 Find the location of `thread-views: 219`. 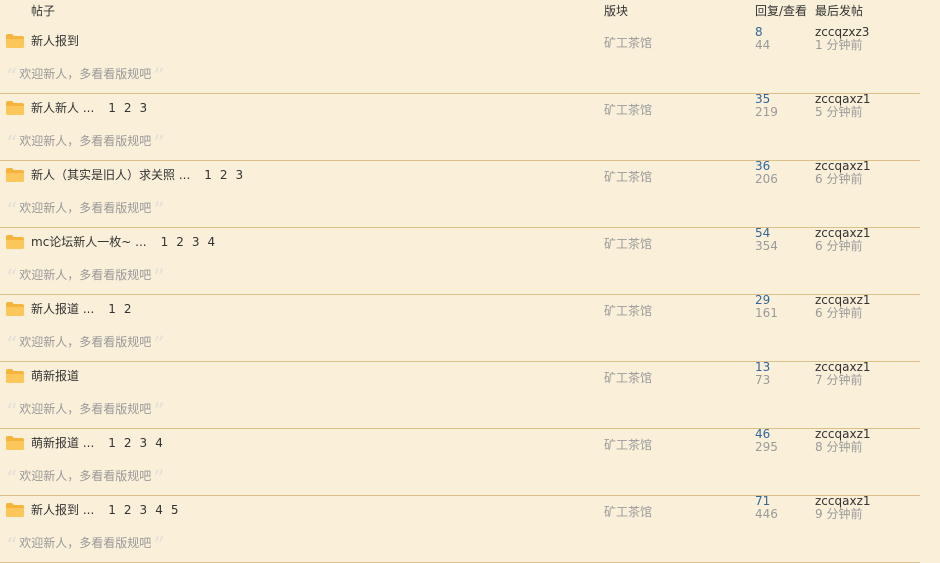

thread-views: 219 is located at coordinates (766, 112).